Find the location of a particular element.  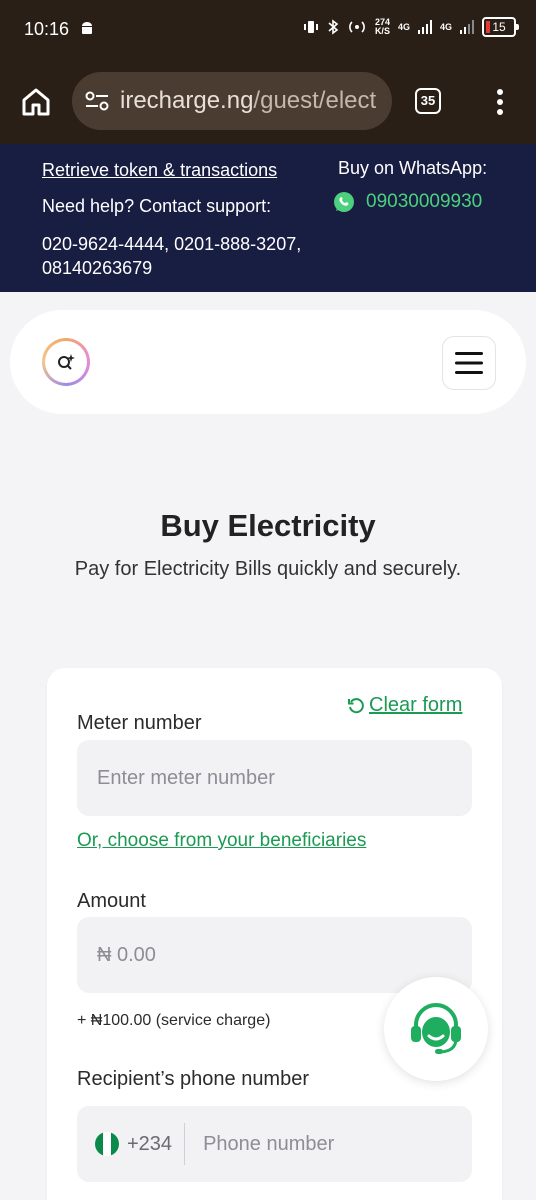

site-logo is located at coordinates (66, 362).